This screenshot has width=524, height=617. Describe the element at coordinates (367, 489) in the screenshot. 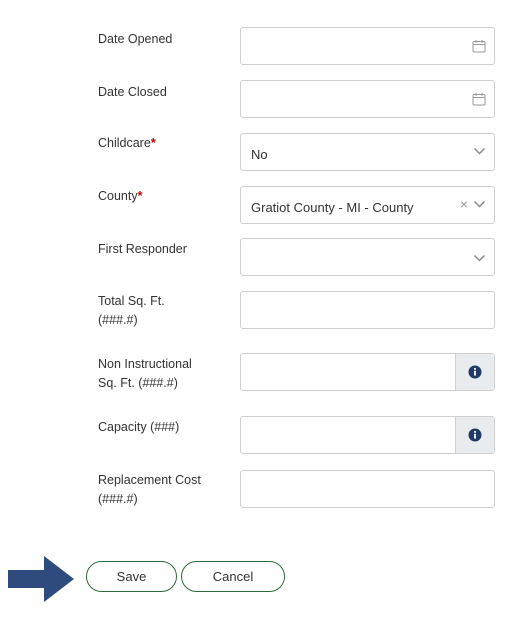

I see `replacement-cost-input` at that location.